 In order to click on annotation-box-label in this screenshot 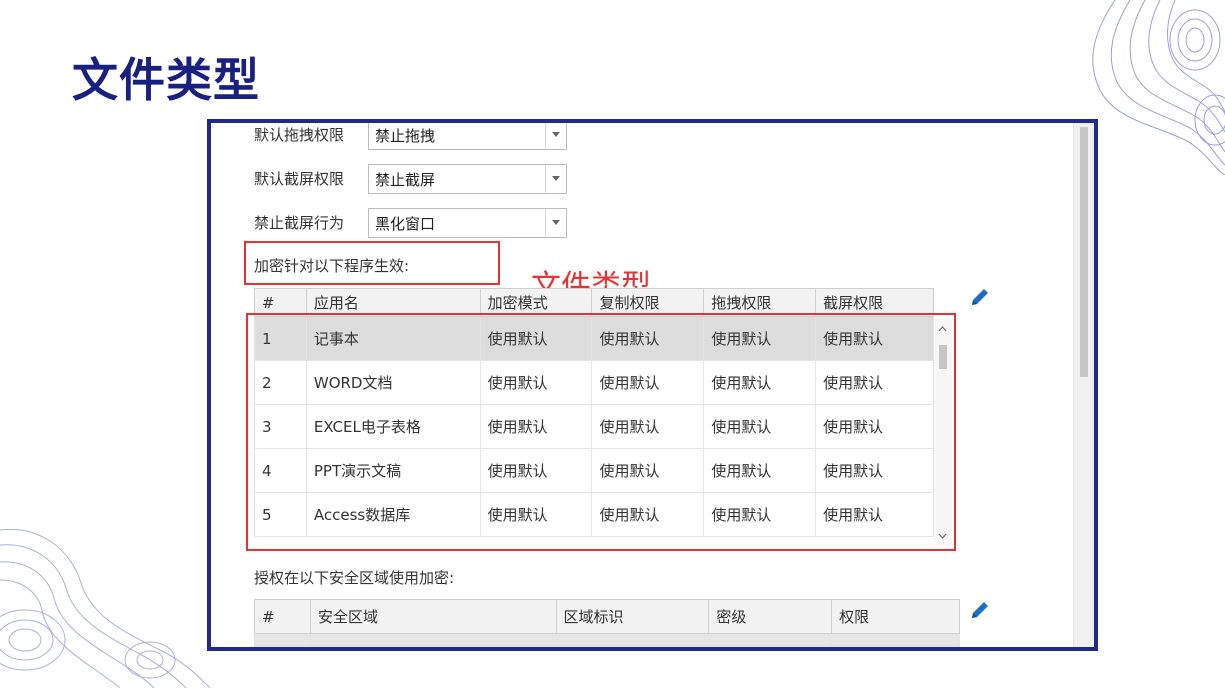, I will do `click(372, 263)`.